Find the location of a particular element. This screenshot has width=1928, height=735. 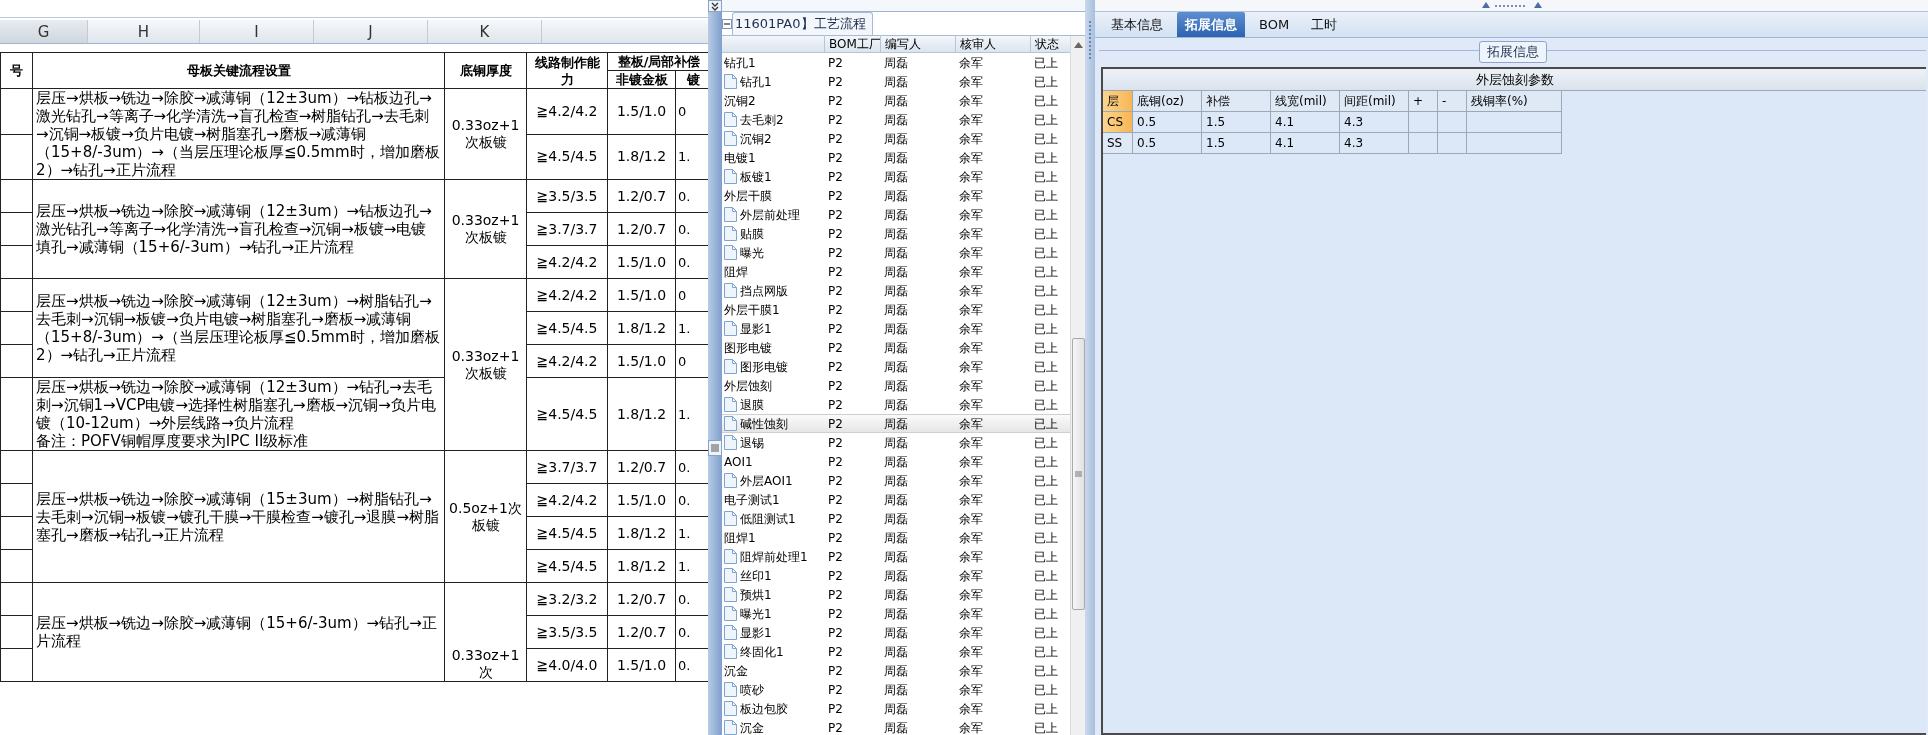

tree-row: 退膜 P2 周磊 余军 已上 is located at coordinates (896, 404).